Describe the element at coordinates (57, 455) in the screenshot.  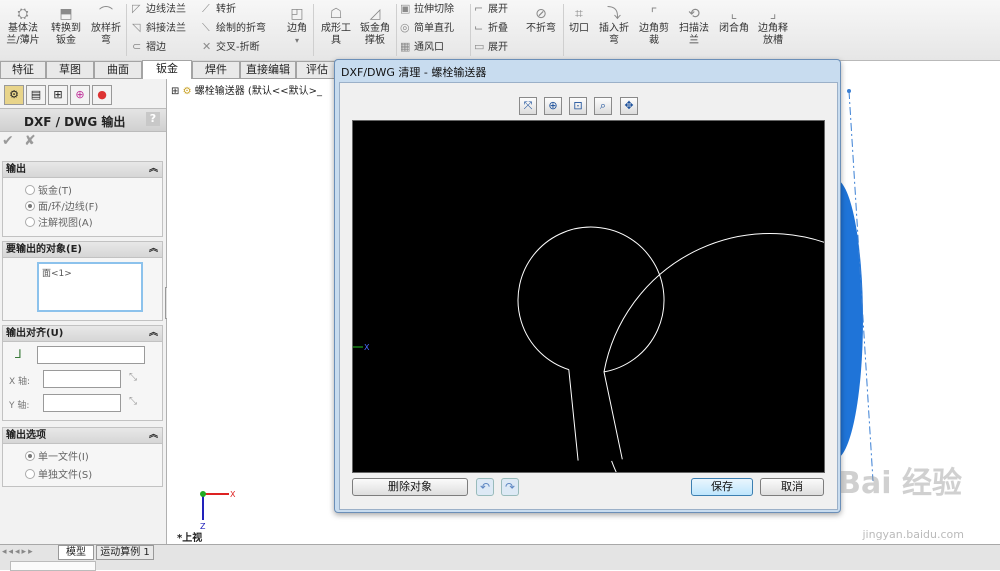
I see `radio-single-file: 单一文件(I)` at that location.